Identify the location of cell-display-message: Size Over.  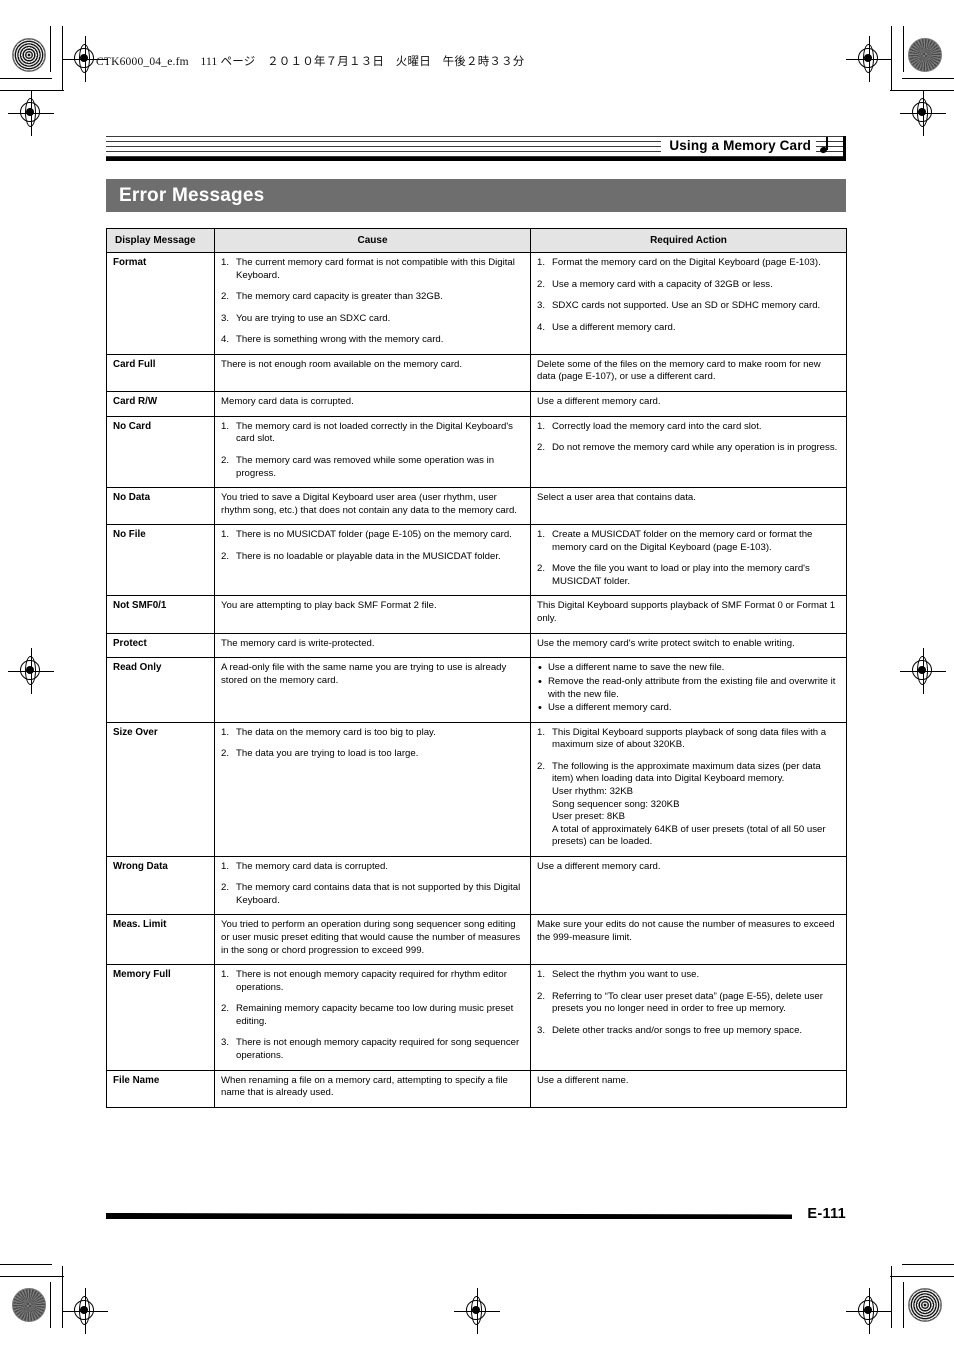
(160, 789).